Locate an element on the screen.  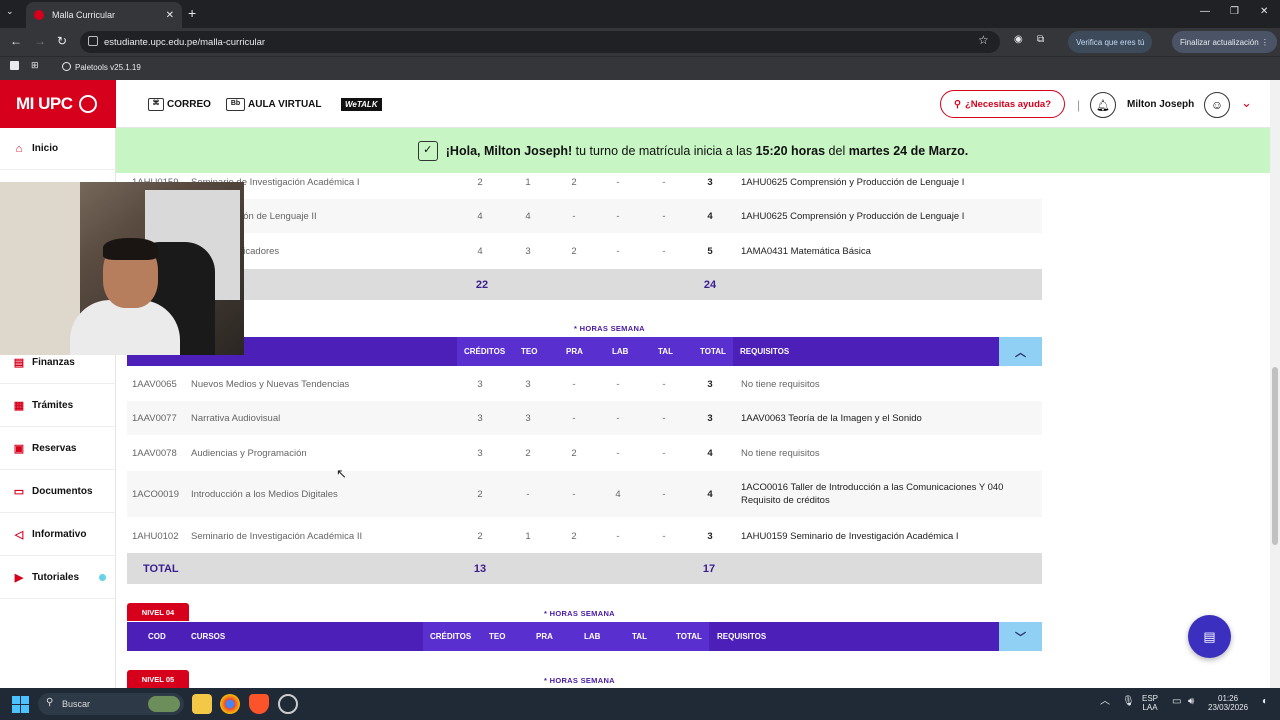
notifications-icon: ◐ is located at coordinates (1265, 702).